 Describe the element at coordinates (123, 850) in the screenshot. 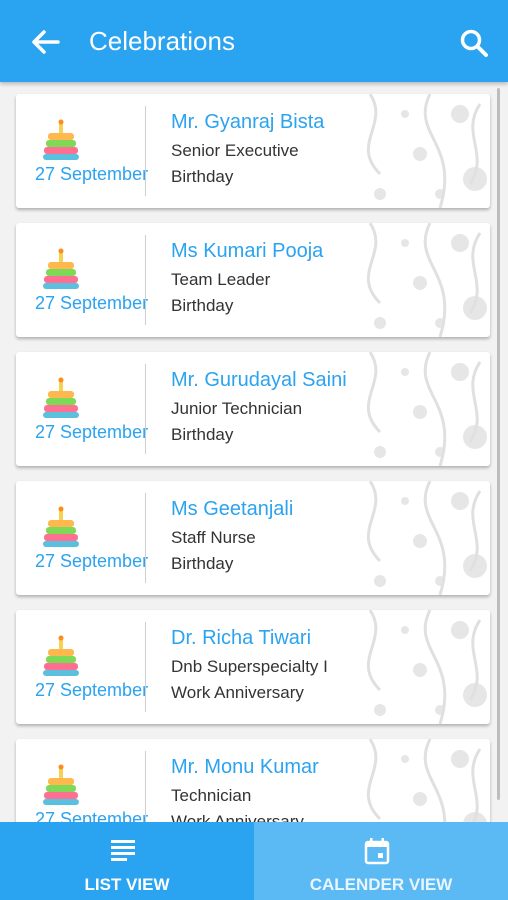

I see `list-icon` at that location.